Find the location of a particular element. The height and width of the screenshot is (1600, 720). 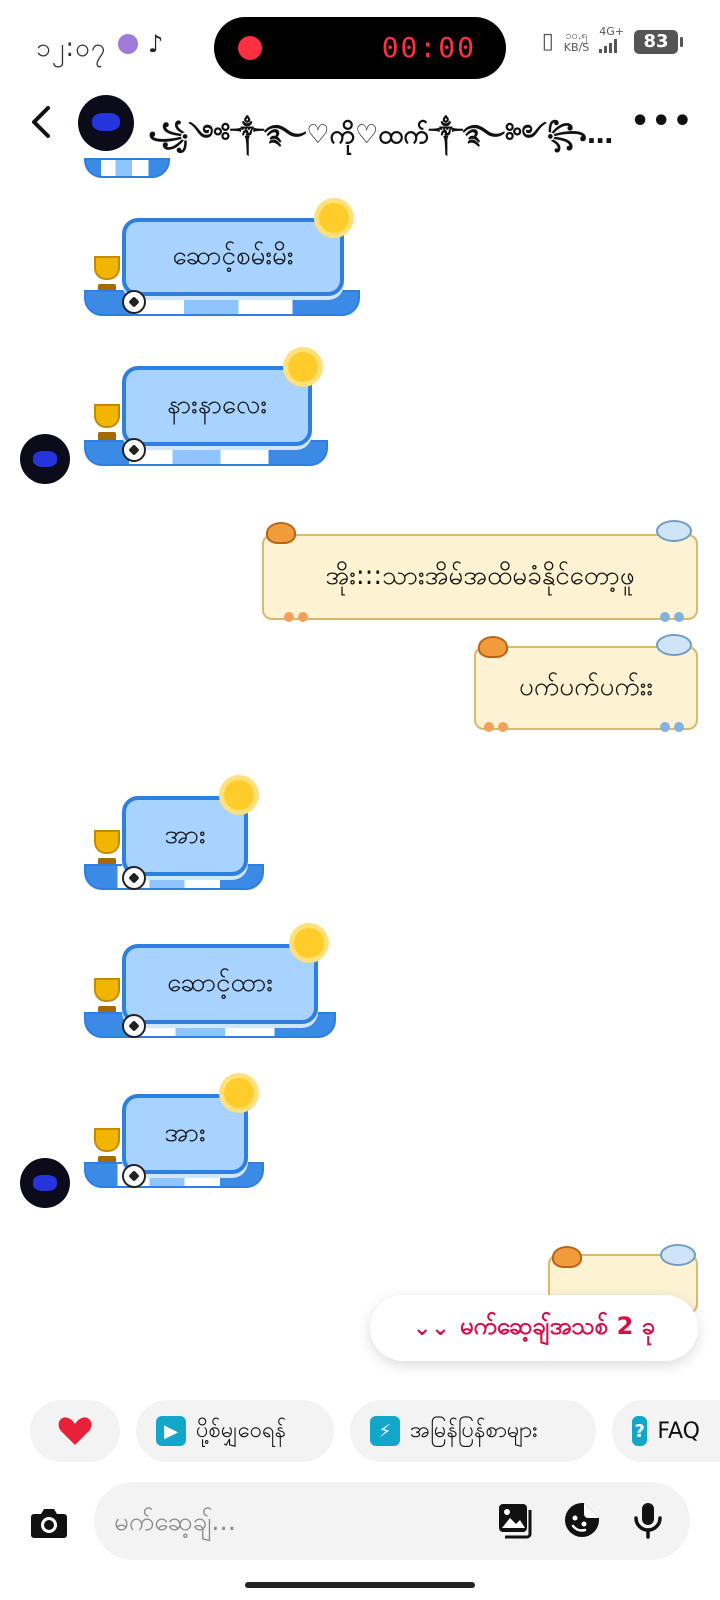

message-bubble: နားနာလေး is located at coordinates (217, 406).